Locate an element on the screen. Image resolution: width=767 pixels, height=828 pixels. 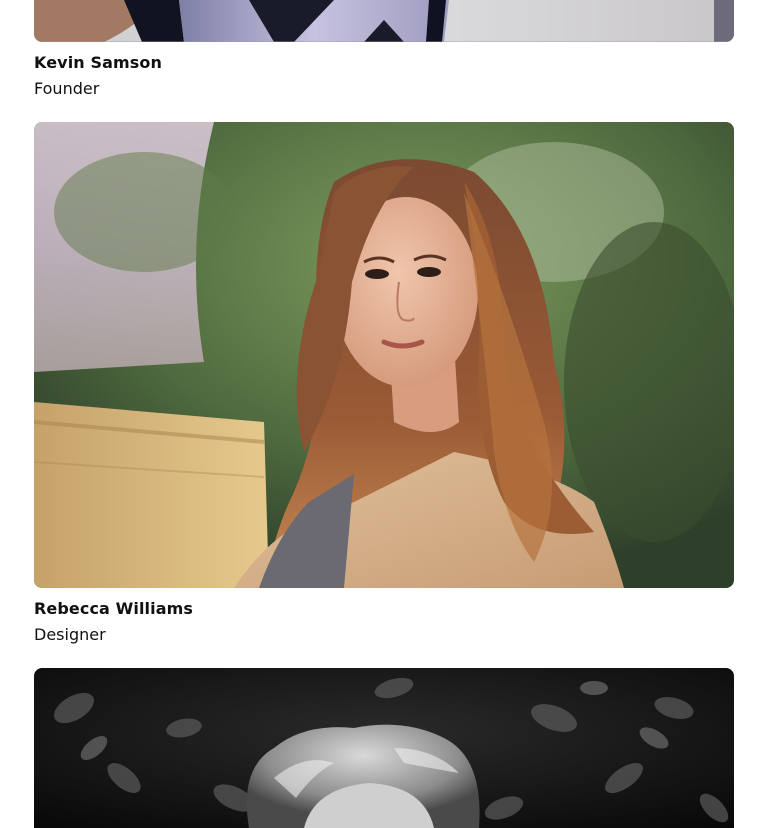
team-member-role: Designer is located at coordinates (70, 634).